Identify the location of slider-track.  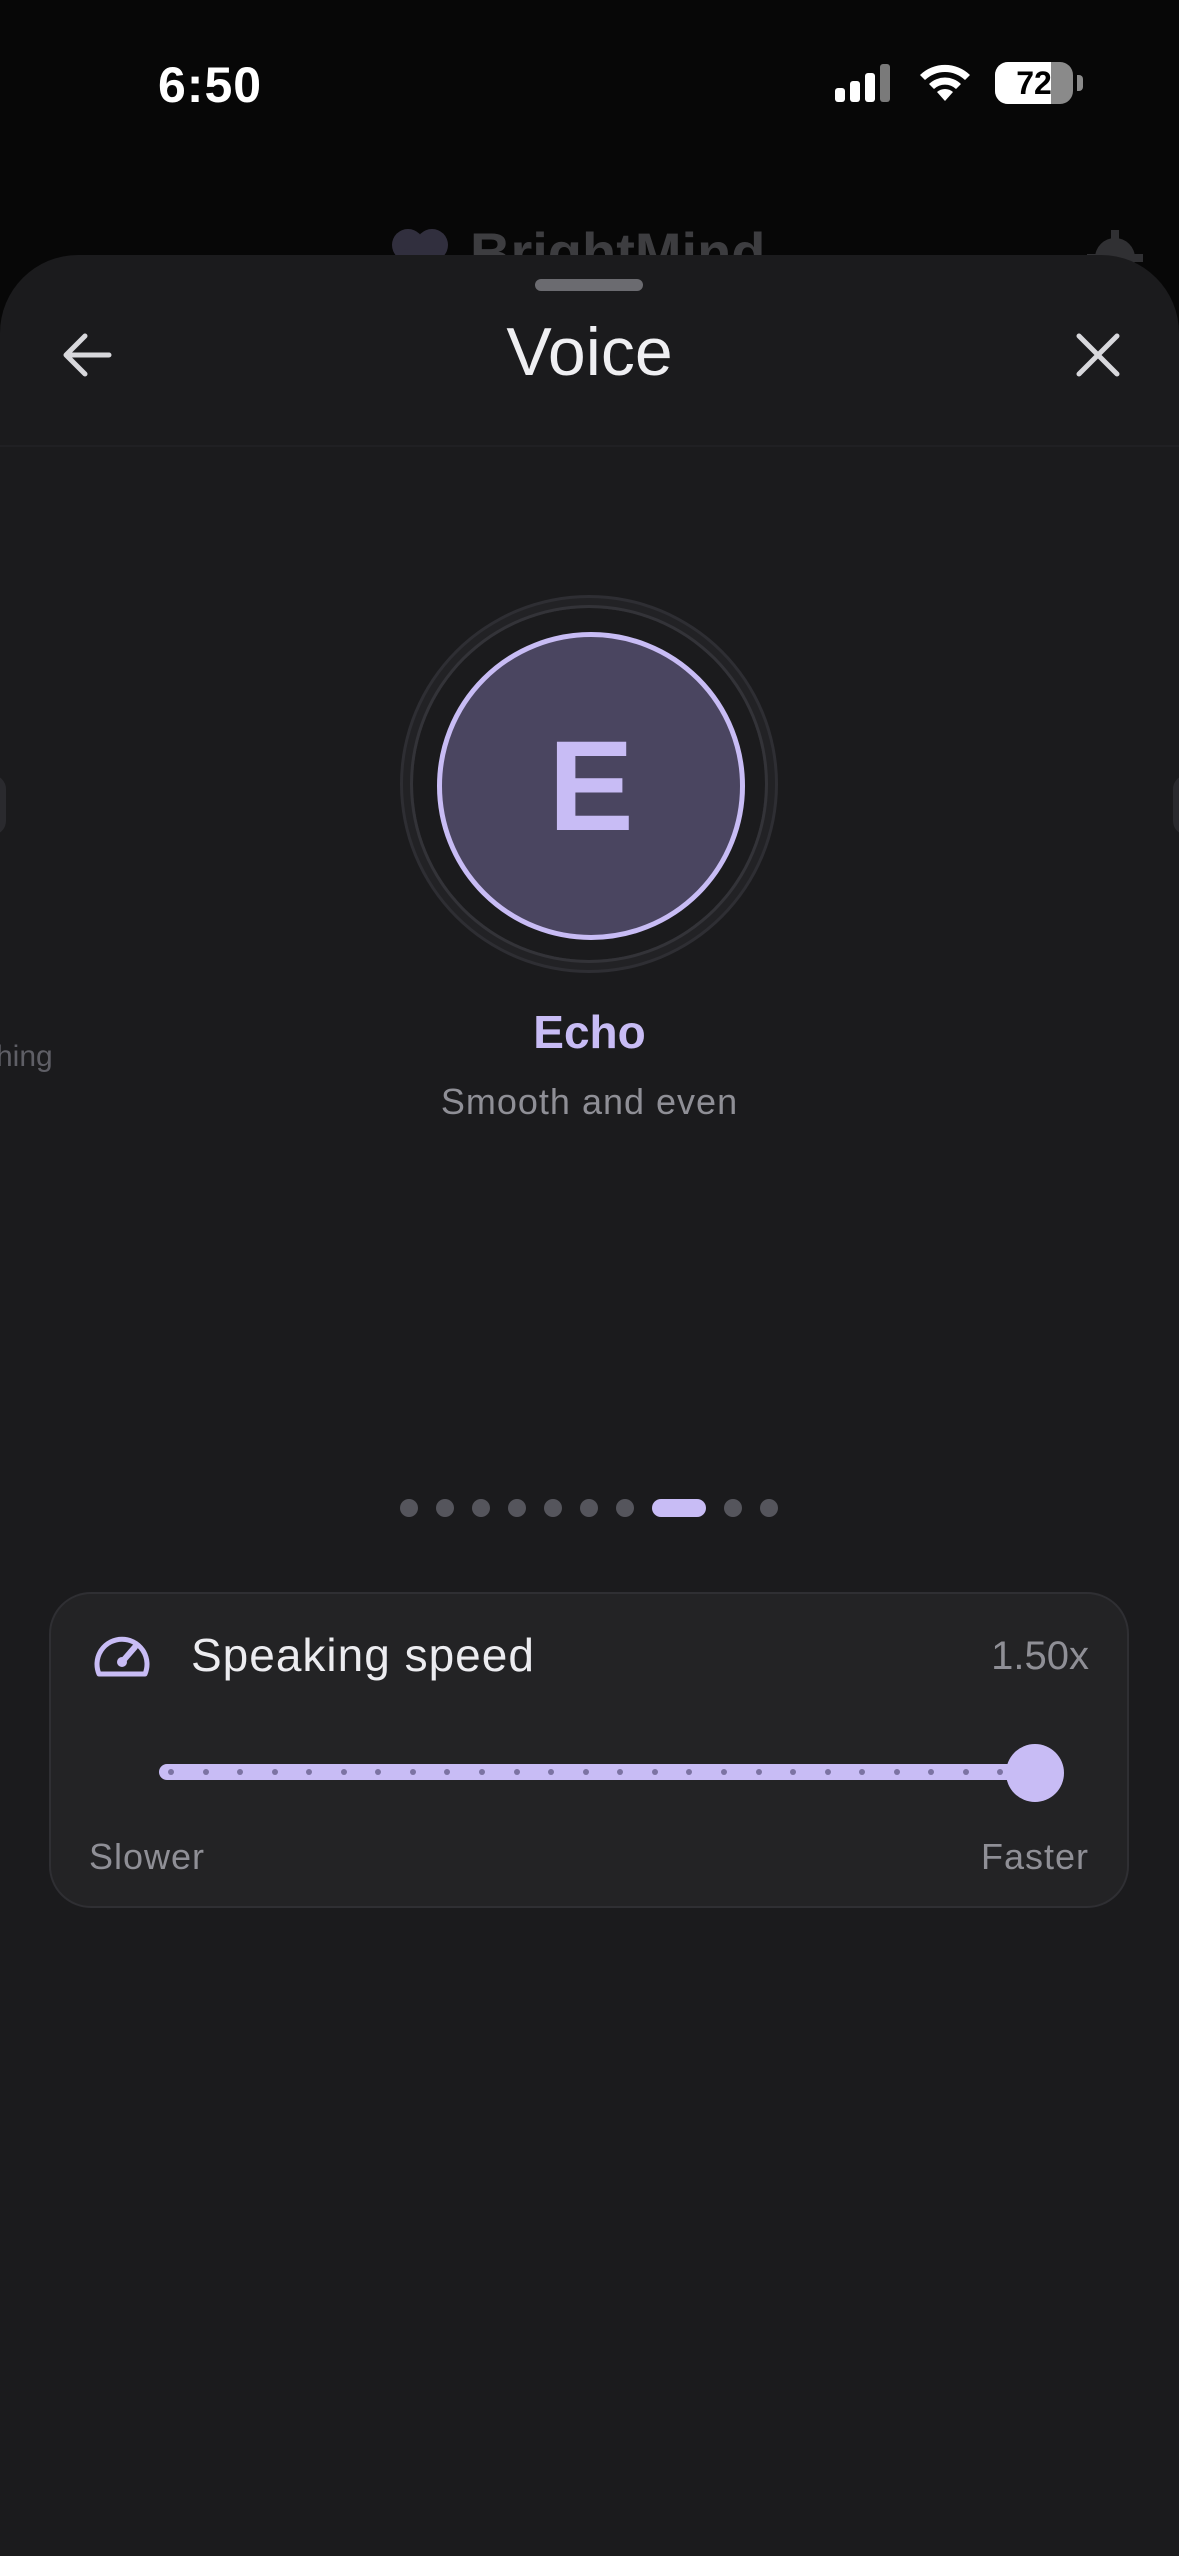
(603, 1772).